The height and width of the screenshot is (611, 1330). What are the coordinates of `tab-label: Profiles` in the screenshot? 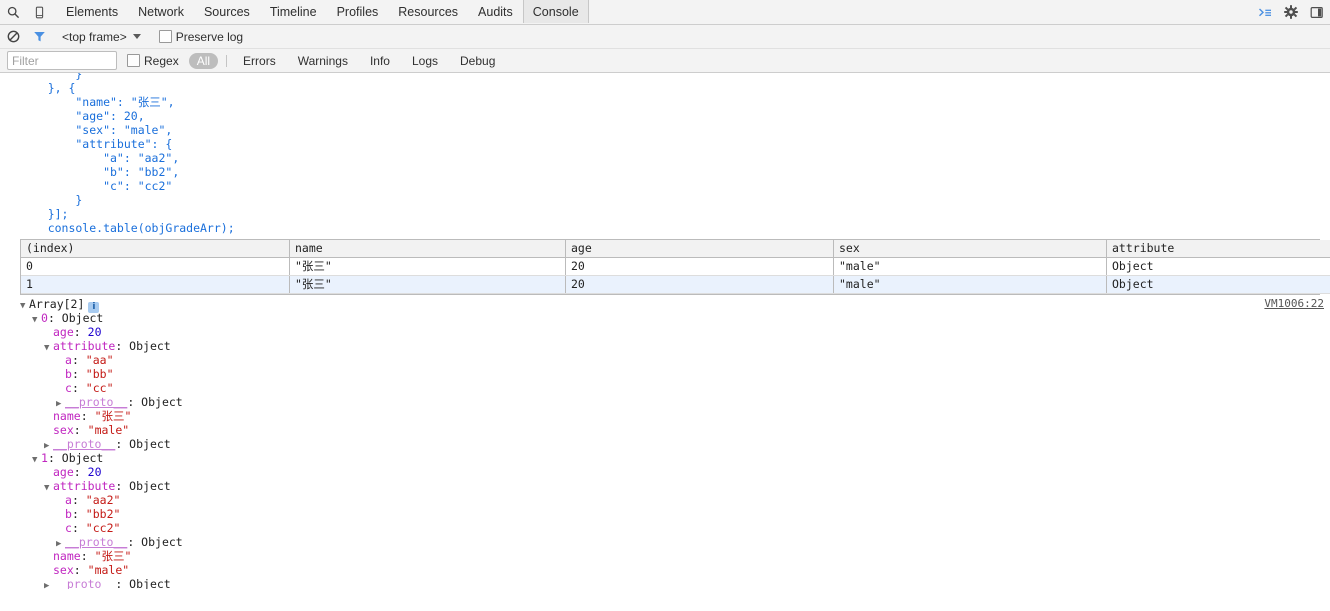 It's located at (357, 11).